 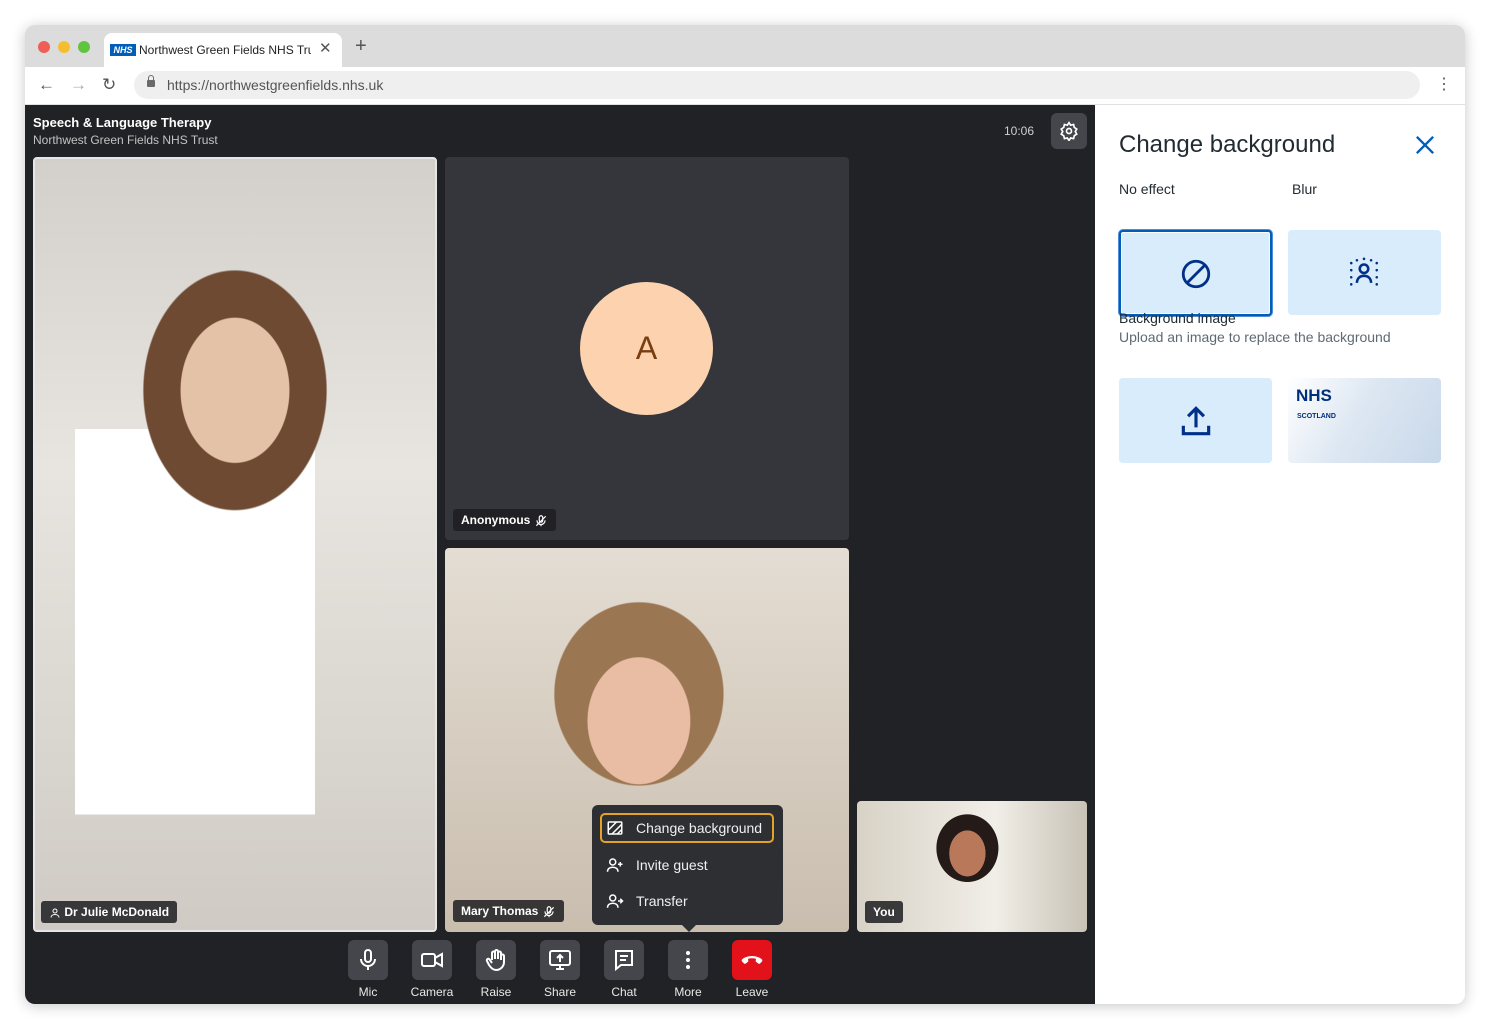 I want to click on person-icon, so click(x=55, y=913).